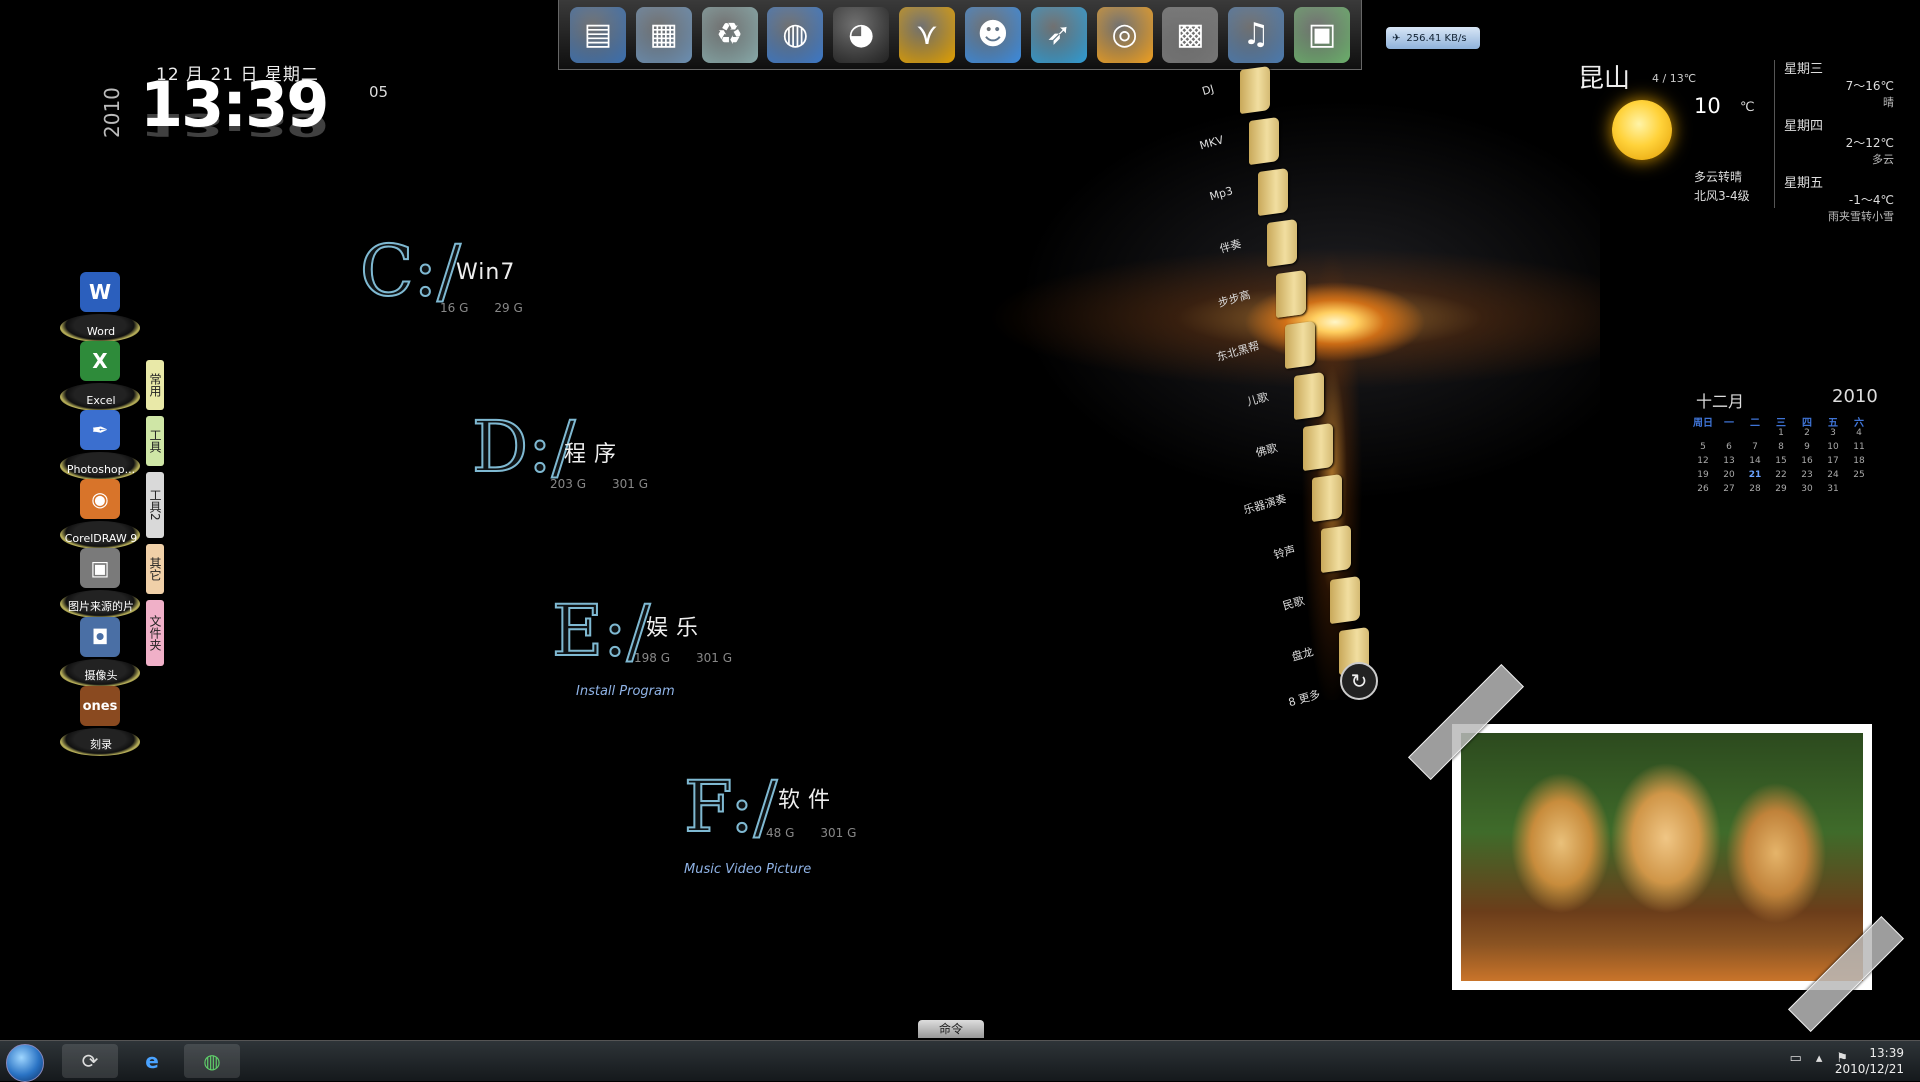 This screenshot has height=1082, width=1920. I want to click on calendar-day: 31, so click(1833, 491).